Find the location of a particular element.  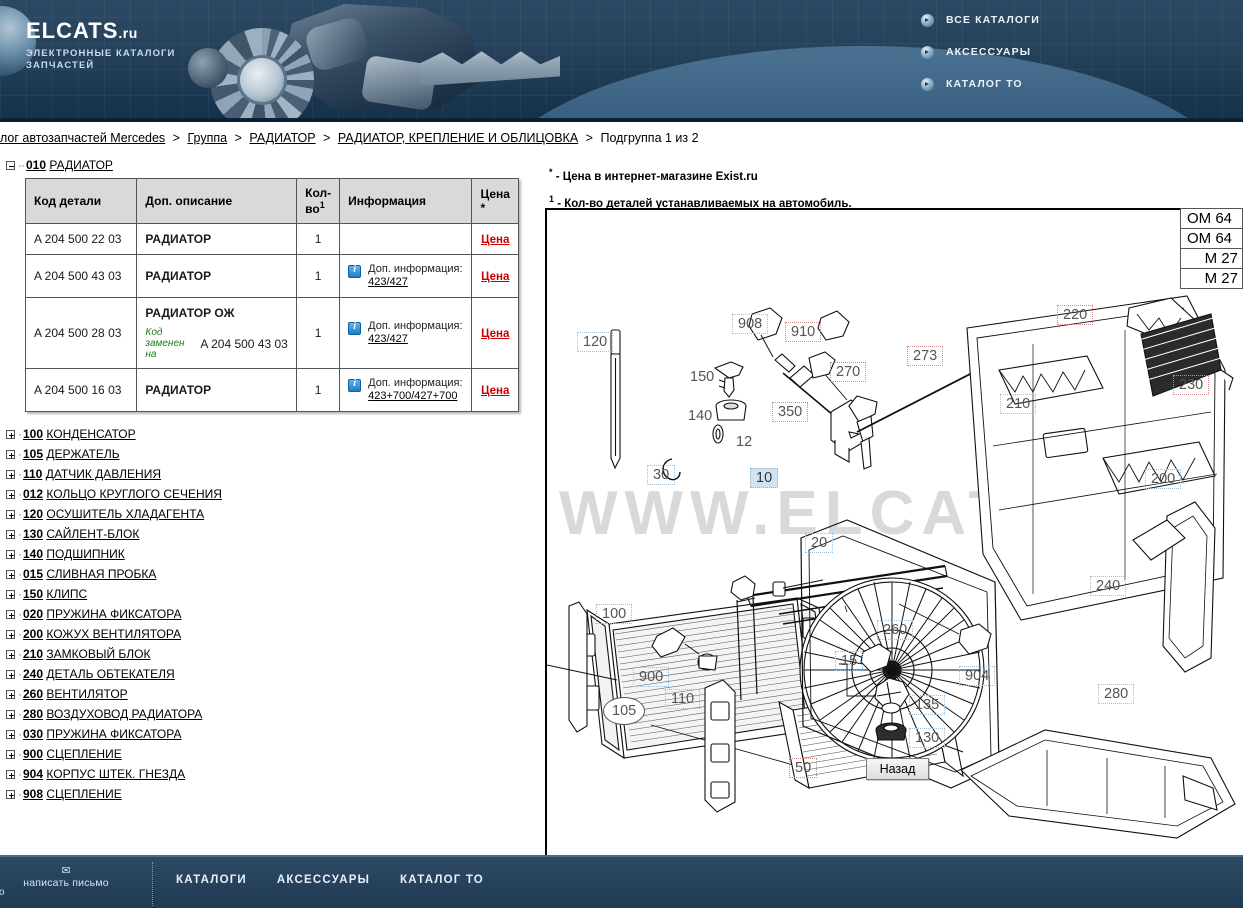

diagram-label-12: 12 is located at coordinates (744, 442).